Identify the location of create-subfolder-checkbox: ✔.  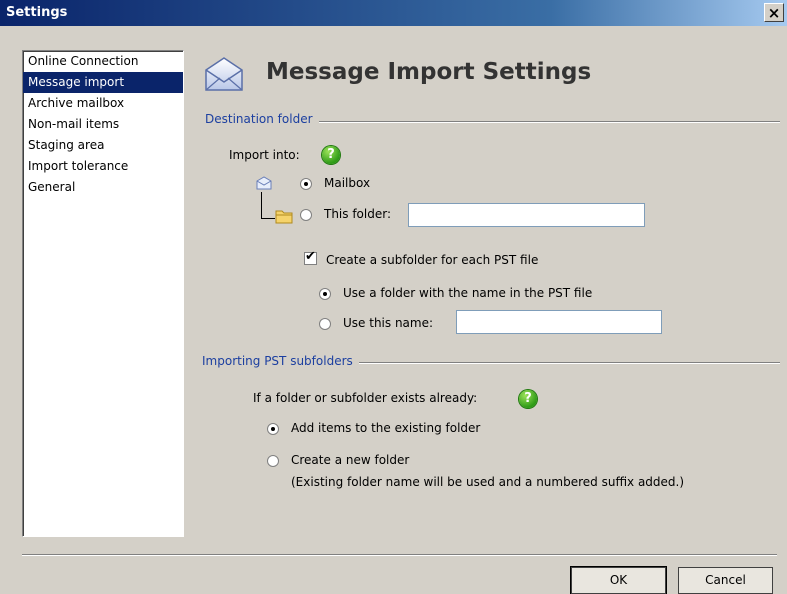
(310, 257).